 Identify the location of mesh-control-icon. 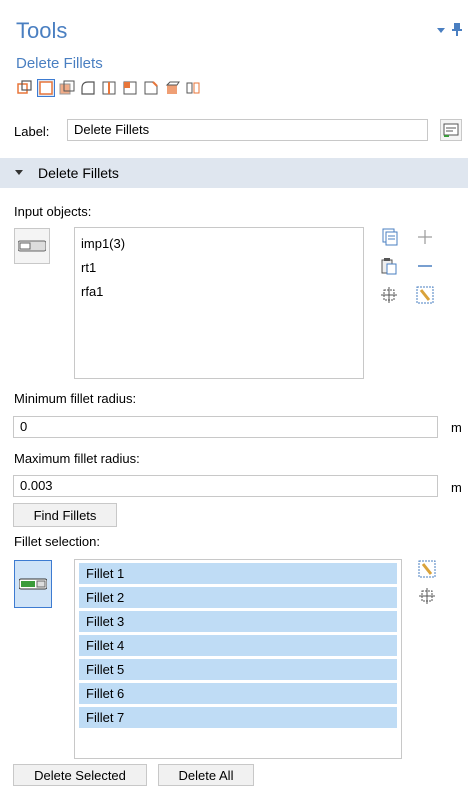
(193, 88).